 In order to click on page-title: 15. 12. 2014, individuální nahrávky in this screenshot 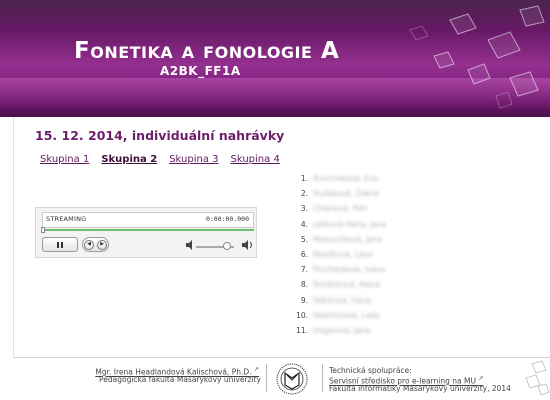, I will do `click(160, 135)`.